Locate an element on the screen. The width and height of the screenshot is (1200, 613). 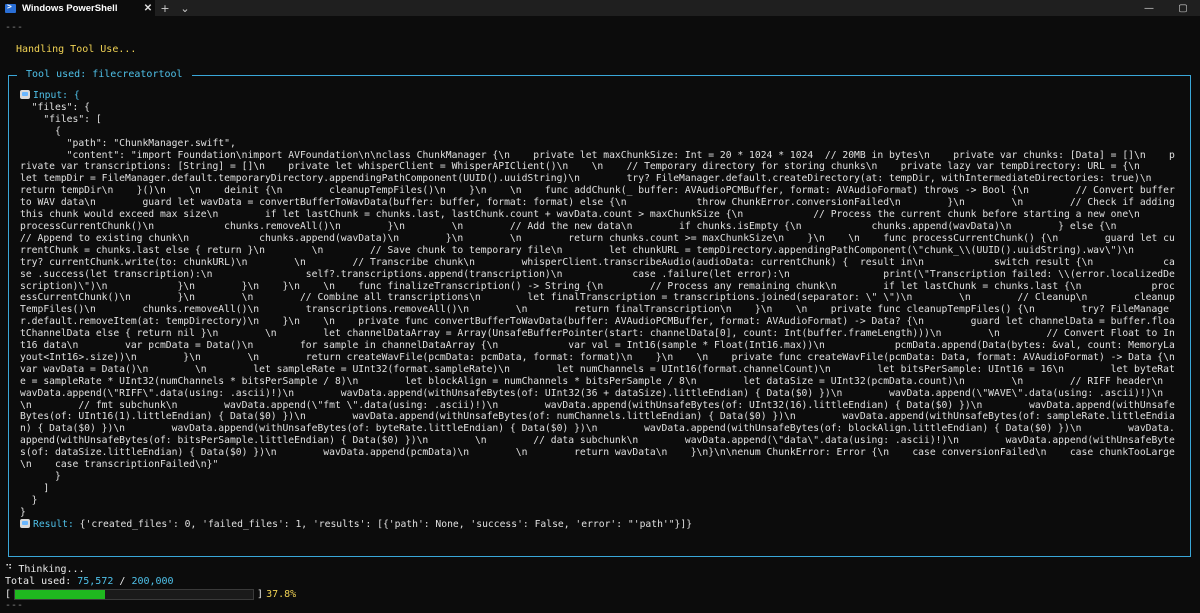
total-used: 75,572 is located at coordinates (95, 581).